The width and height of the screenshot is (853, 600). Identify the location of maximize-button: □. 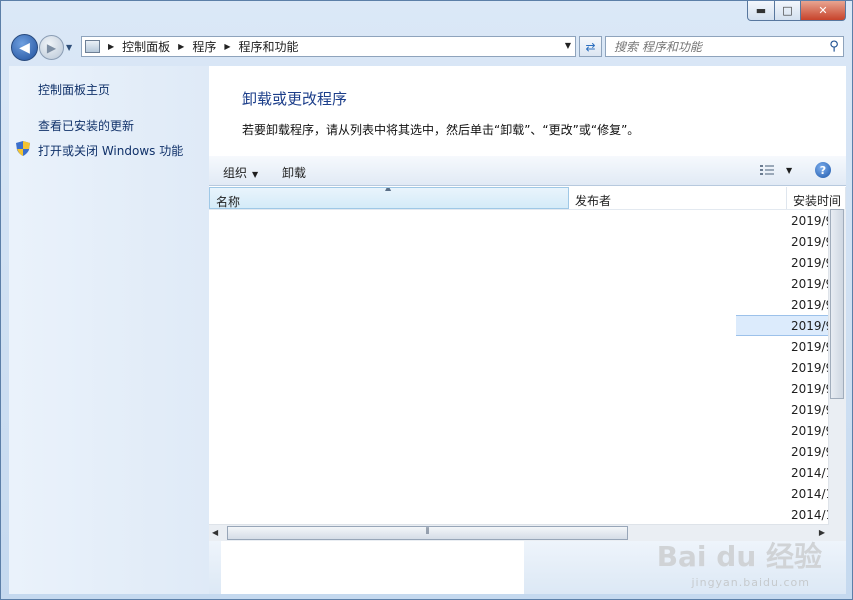
(788, 11).